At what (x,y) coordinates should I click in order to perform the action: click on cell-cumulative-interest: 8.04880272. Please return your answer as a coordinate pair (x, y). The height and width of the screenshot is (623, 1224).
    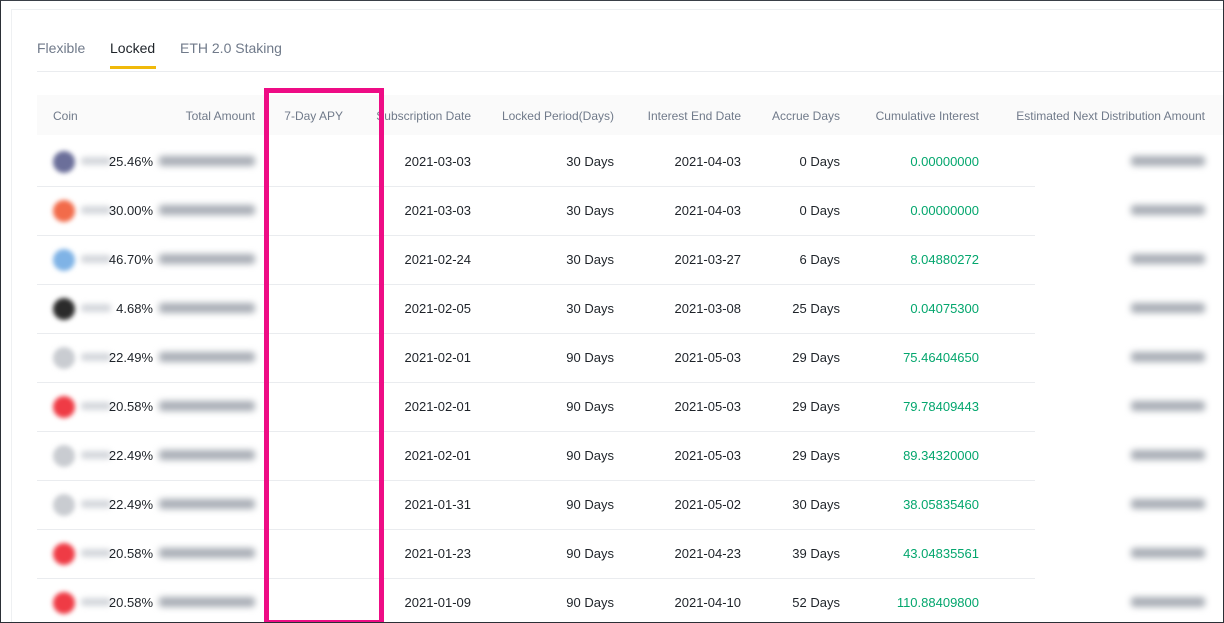
    Looking at the image, I should click on (944, 259).